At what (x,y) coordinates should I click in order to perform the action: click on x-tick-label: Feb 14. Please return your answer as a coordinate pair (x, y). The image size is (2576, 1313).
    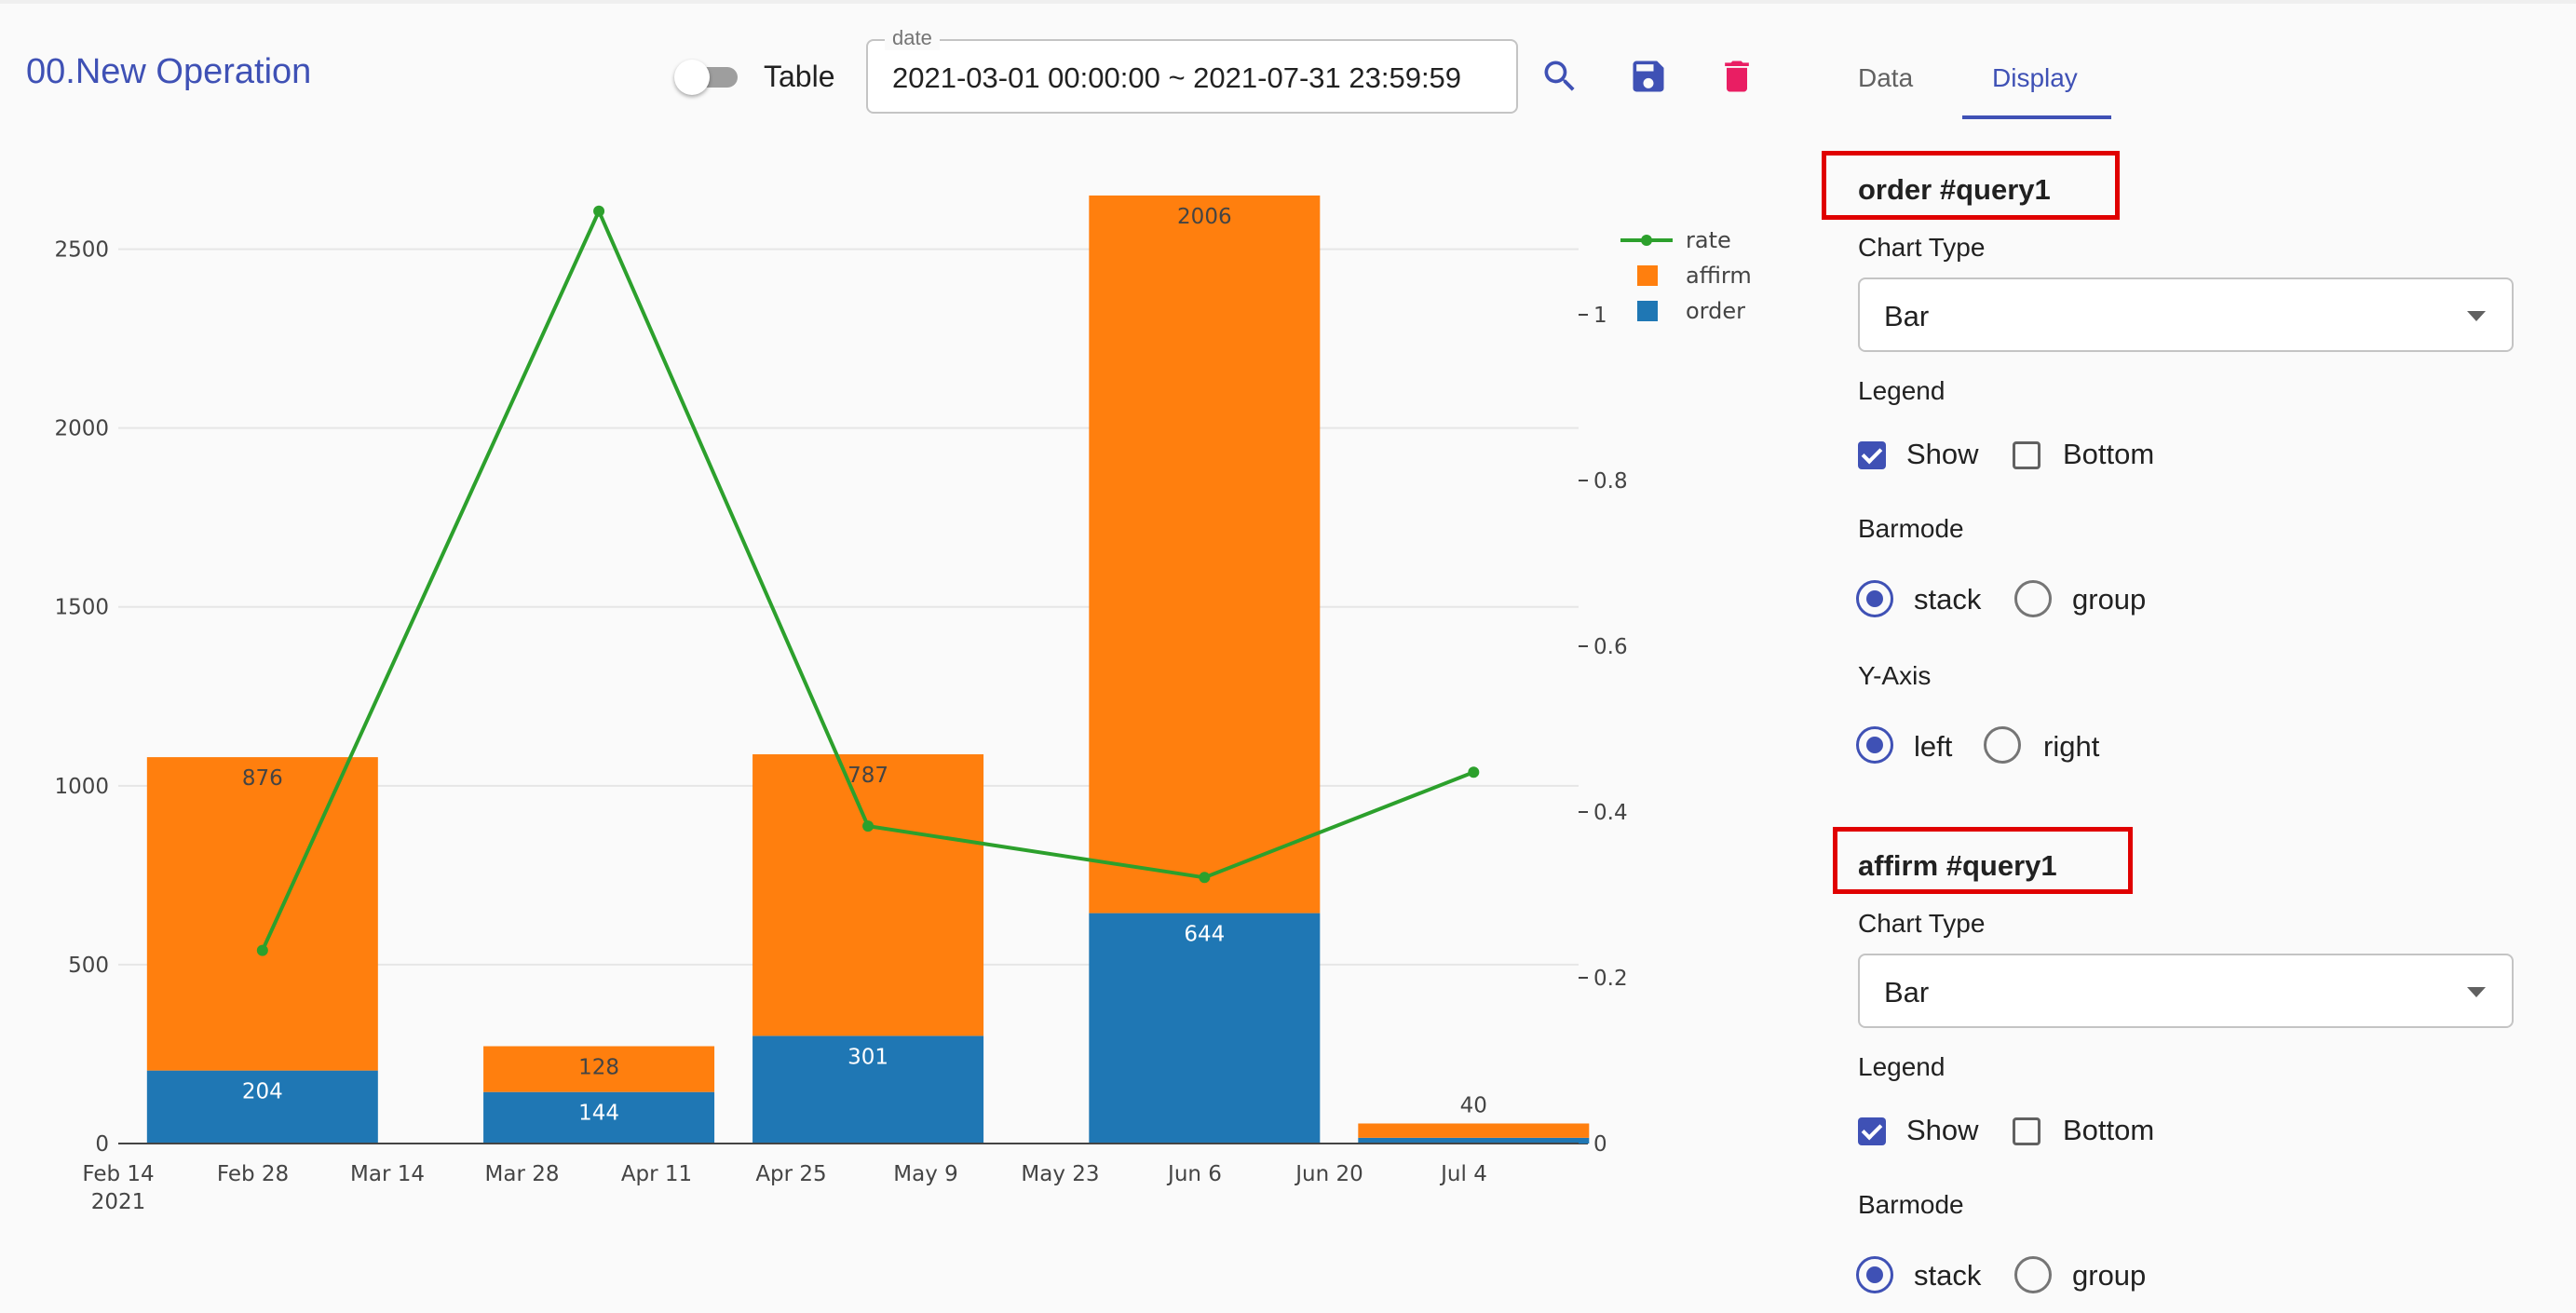
    Looking at the image, I should click on (118, 1174).